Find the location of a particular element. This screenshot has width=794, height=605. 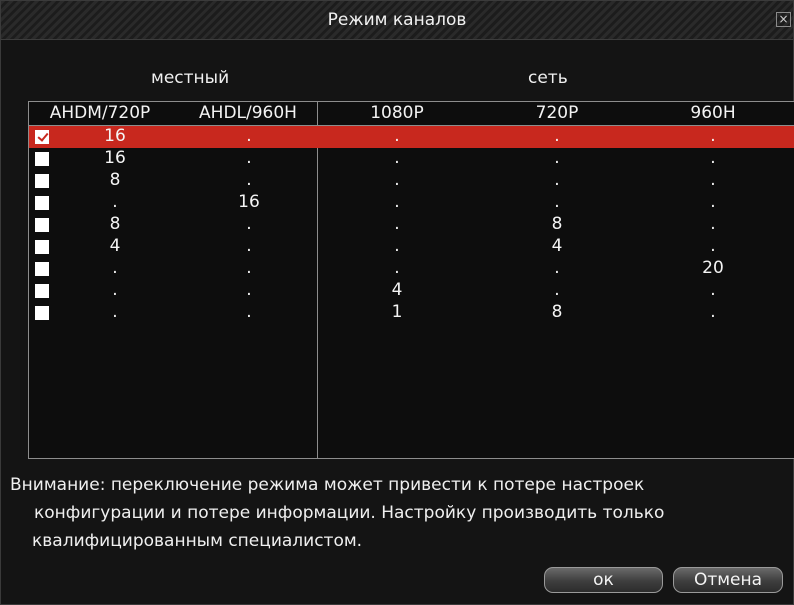

warning-line-3: квалифицированным специалистом. is located at coordinates (197, 541).